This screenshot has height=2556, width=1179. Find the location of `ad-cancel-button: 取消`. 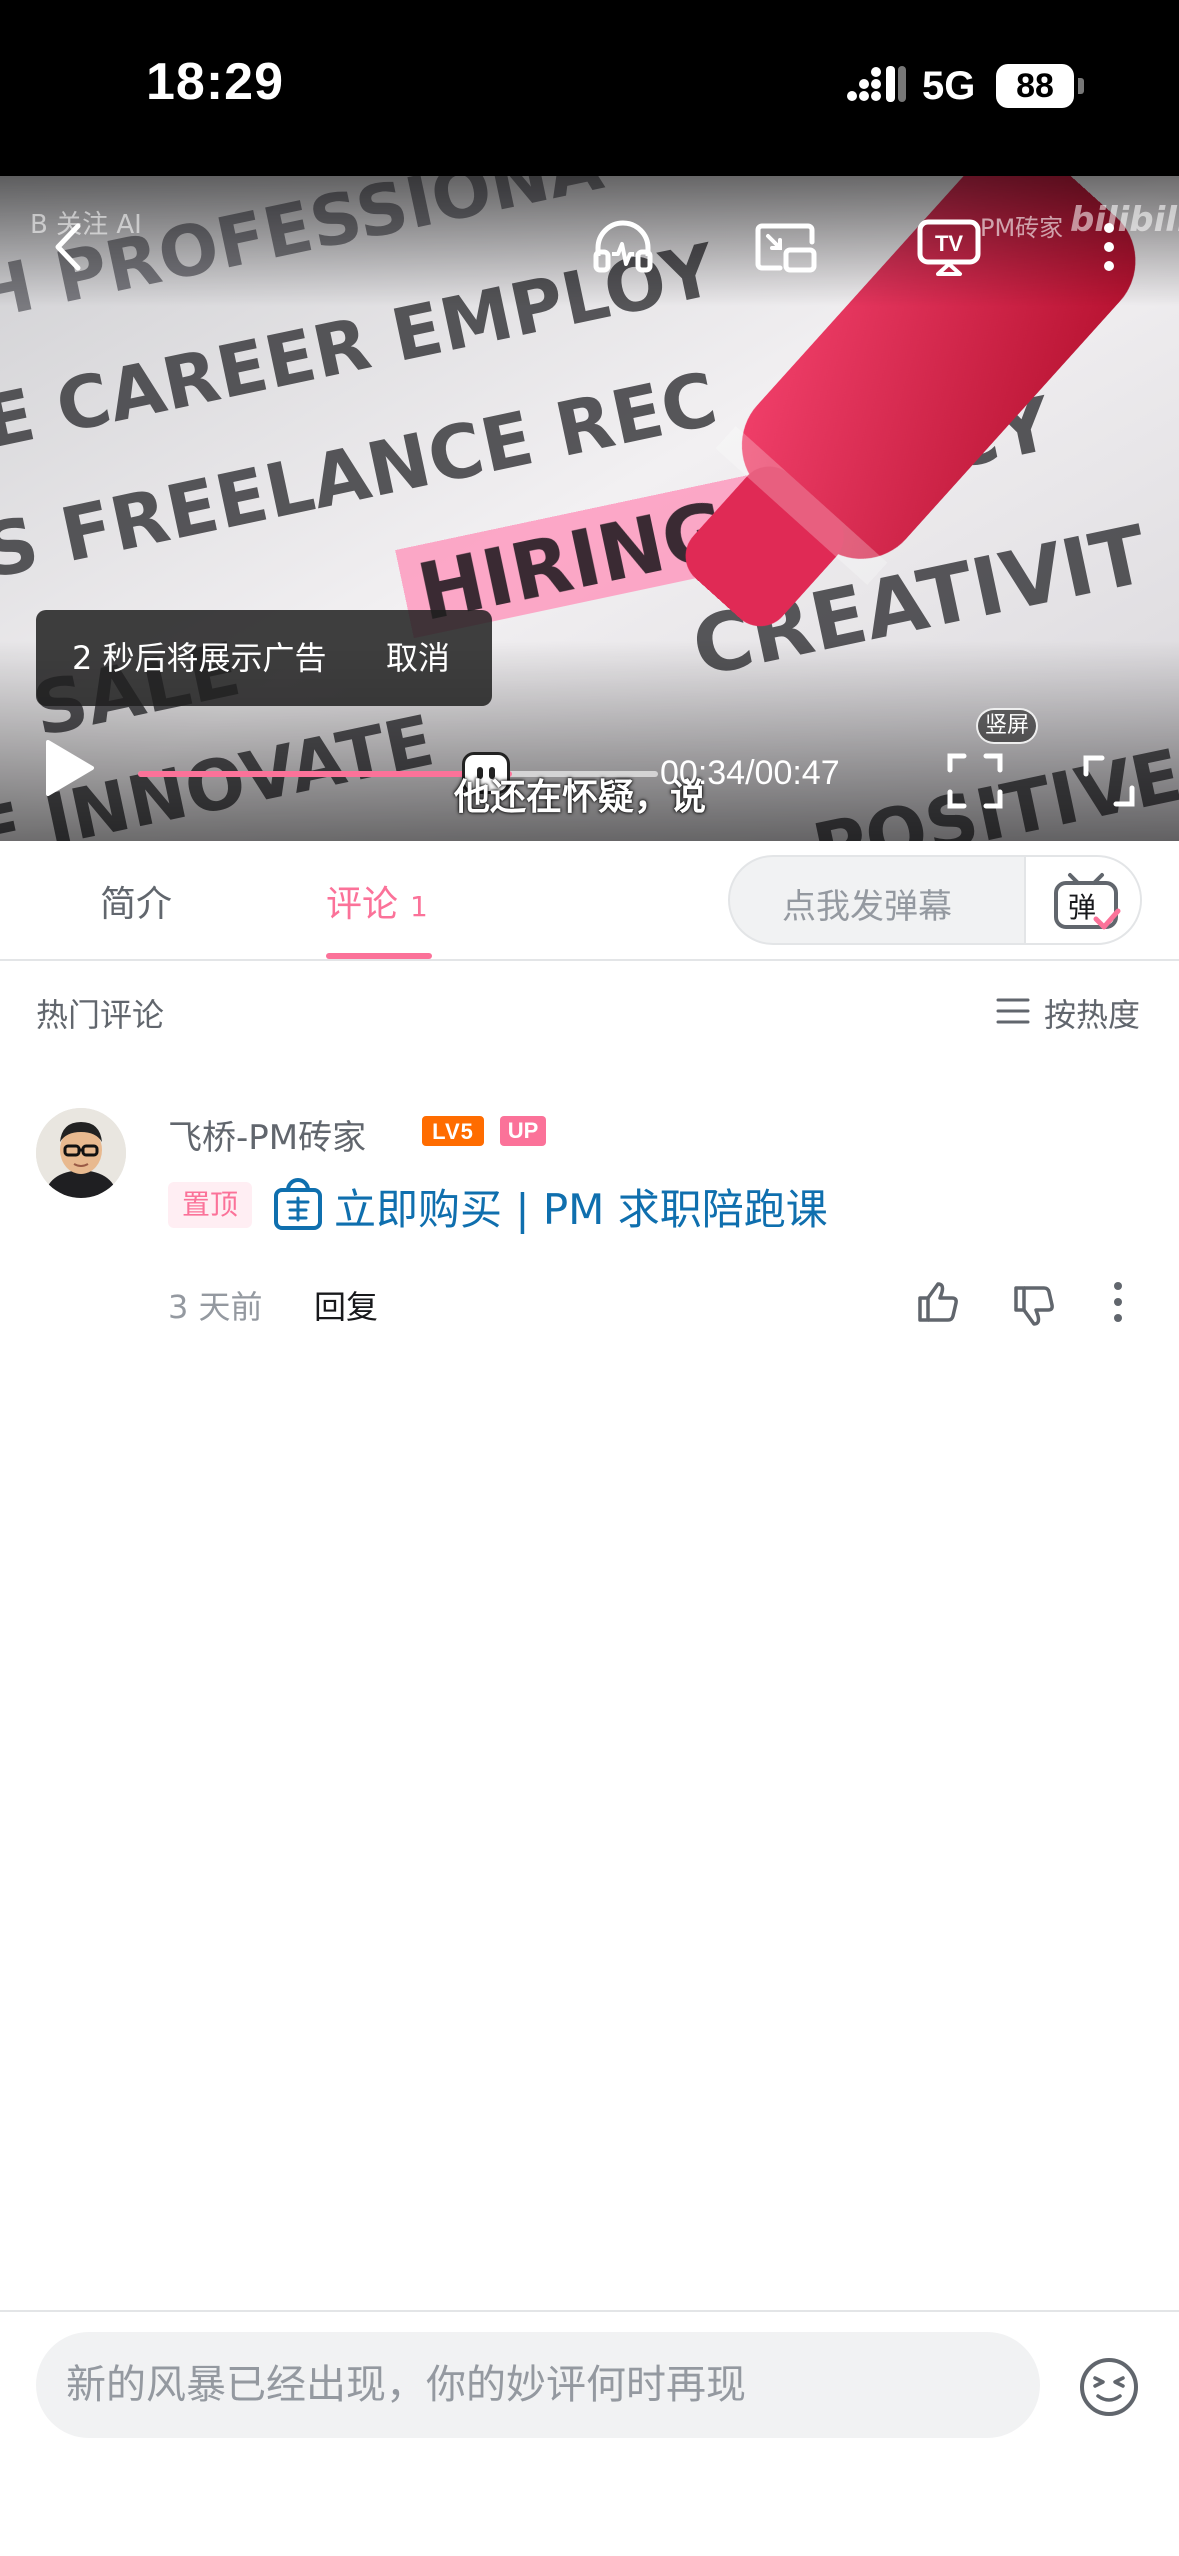

ad-cancel-button: 取消 is located at coordinates (418, 658).